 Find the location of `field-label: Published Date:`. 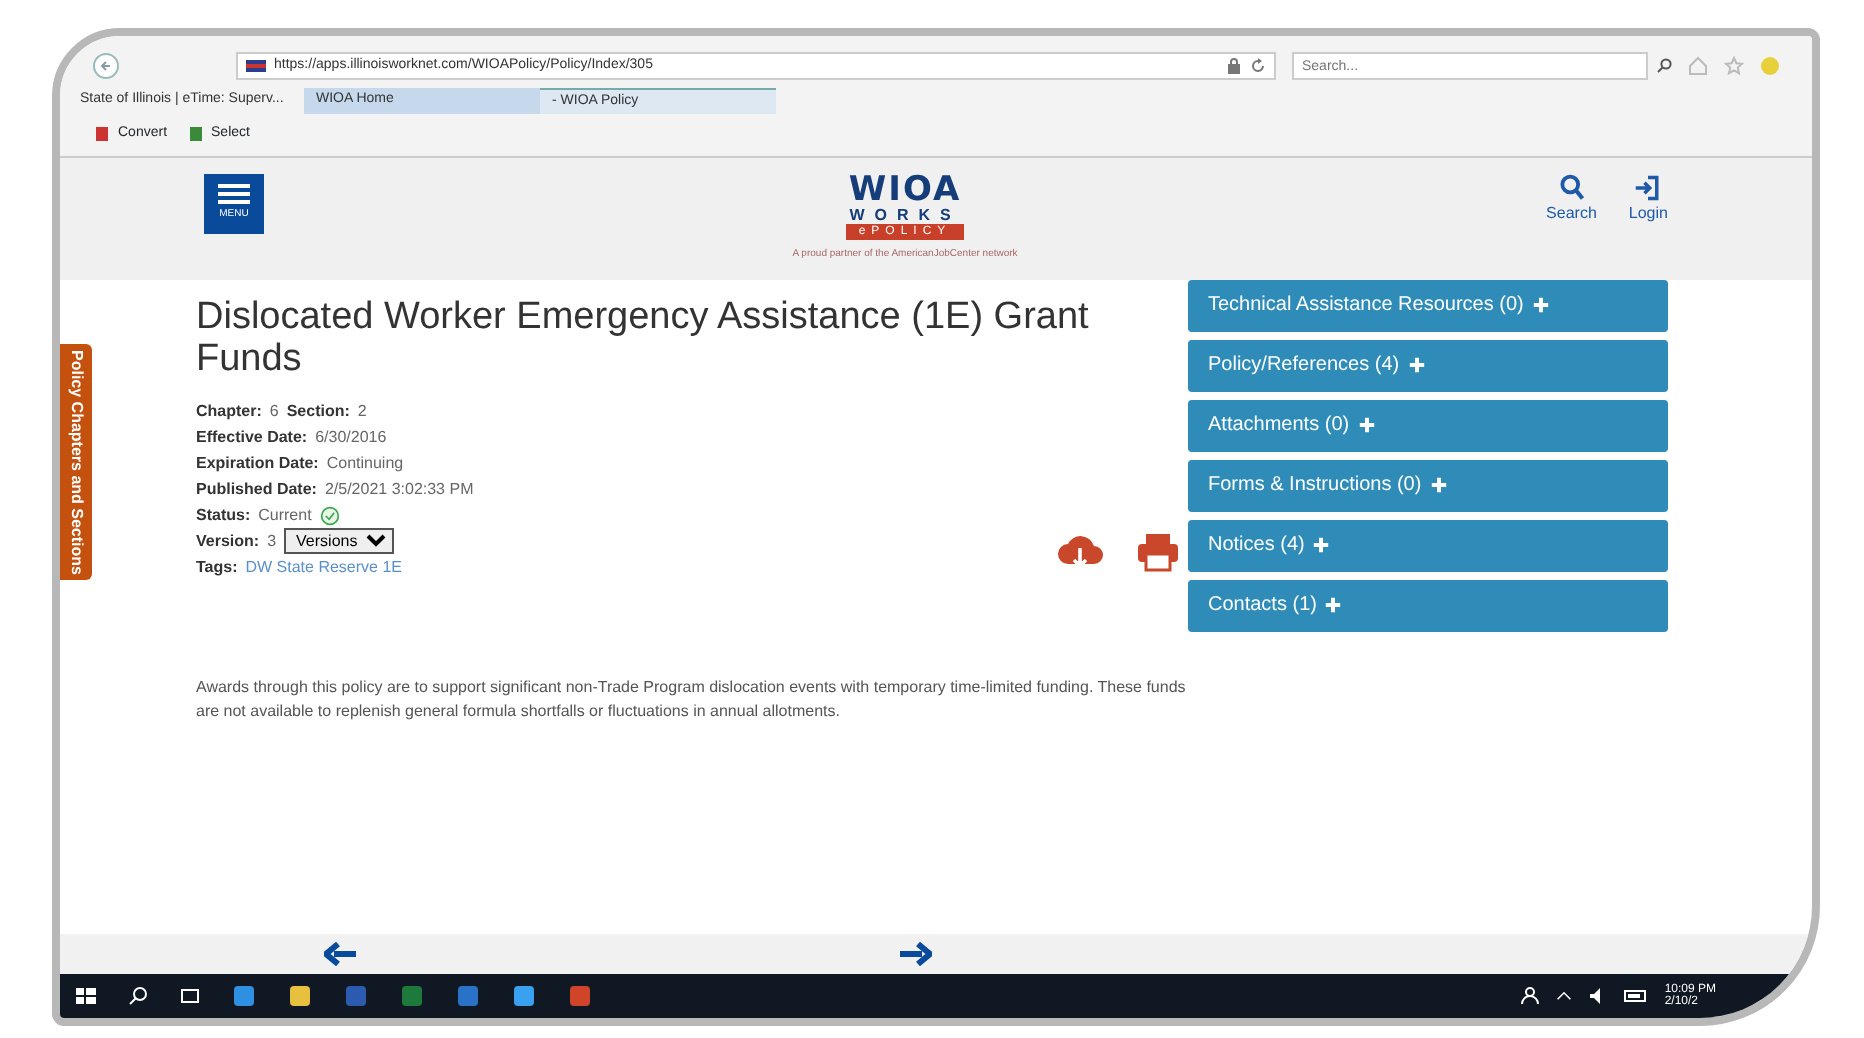

field-label: Published Date: is located at coordinates (256, 490).